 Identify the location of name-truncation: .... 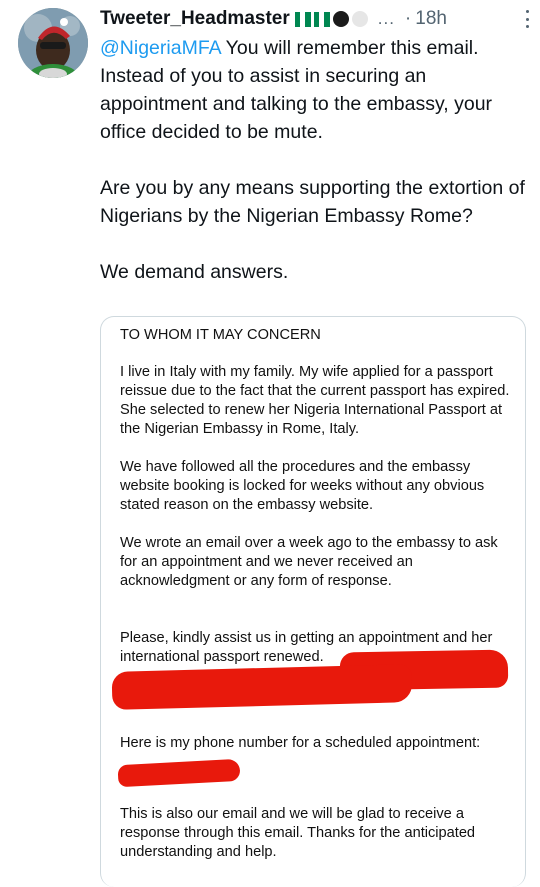
(386, 18).